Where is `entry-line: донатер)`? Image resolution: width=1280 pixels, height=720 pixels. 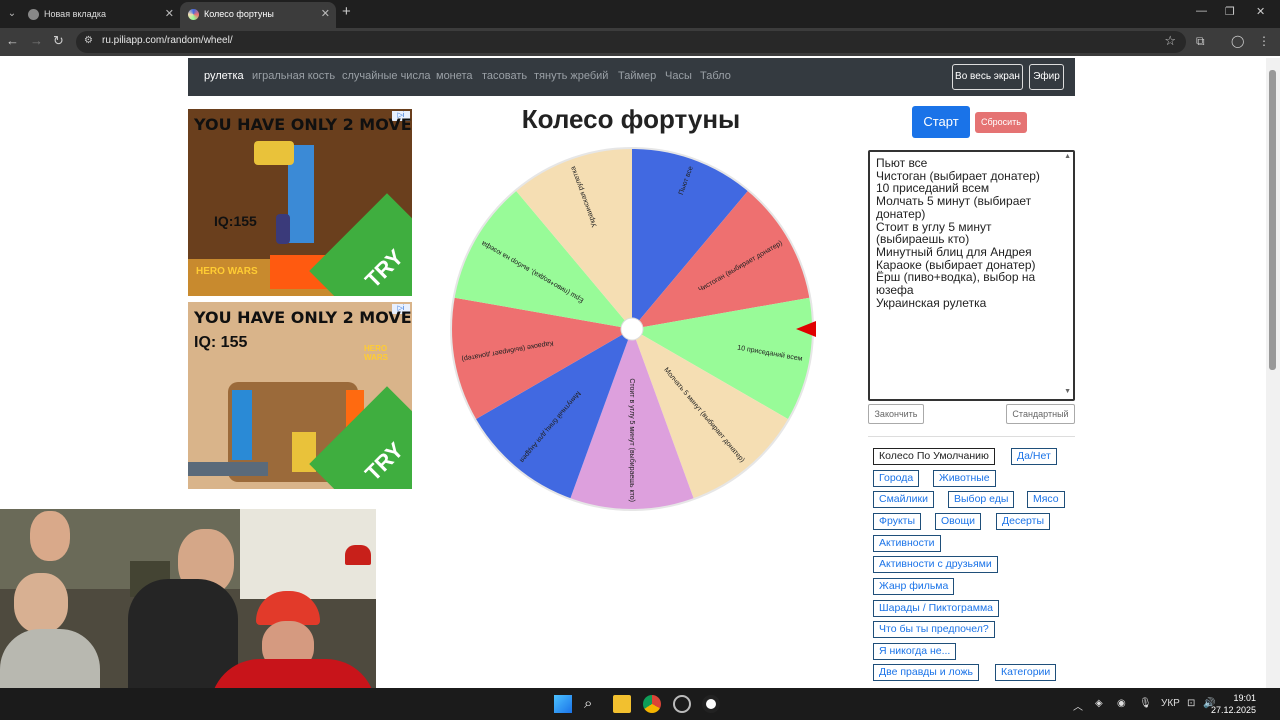
entry-line: донатер) is located at coordinates (901, 213).